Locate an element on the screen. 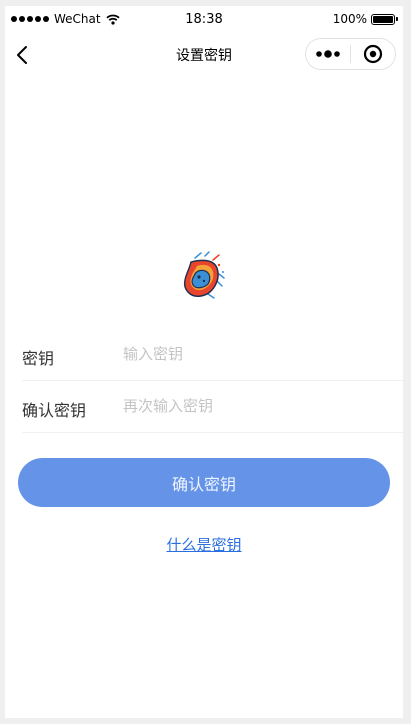 The height and width of the screenshot is (724, 411). close-mini-program-button is located at coordinates (373, 54).